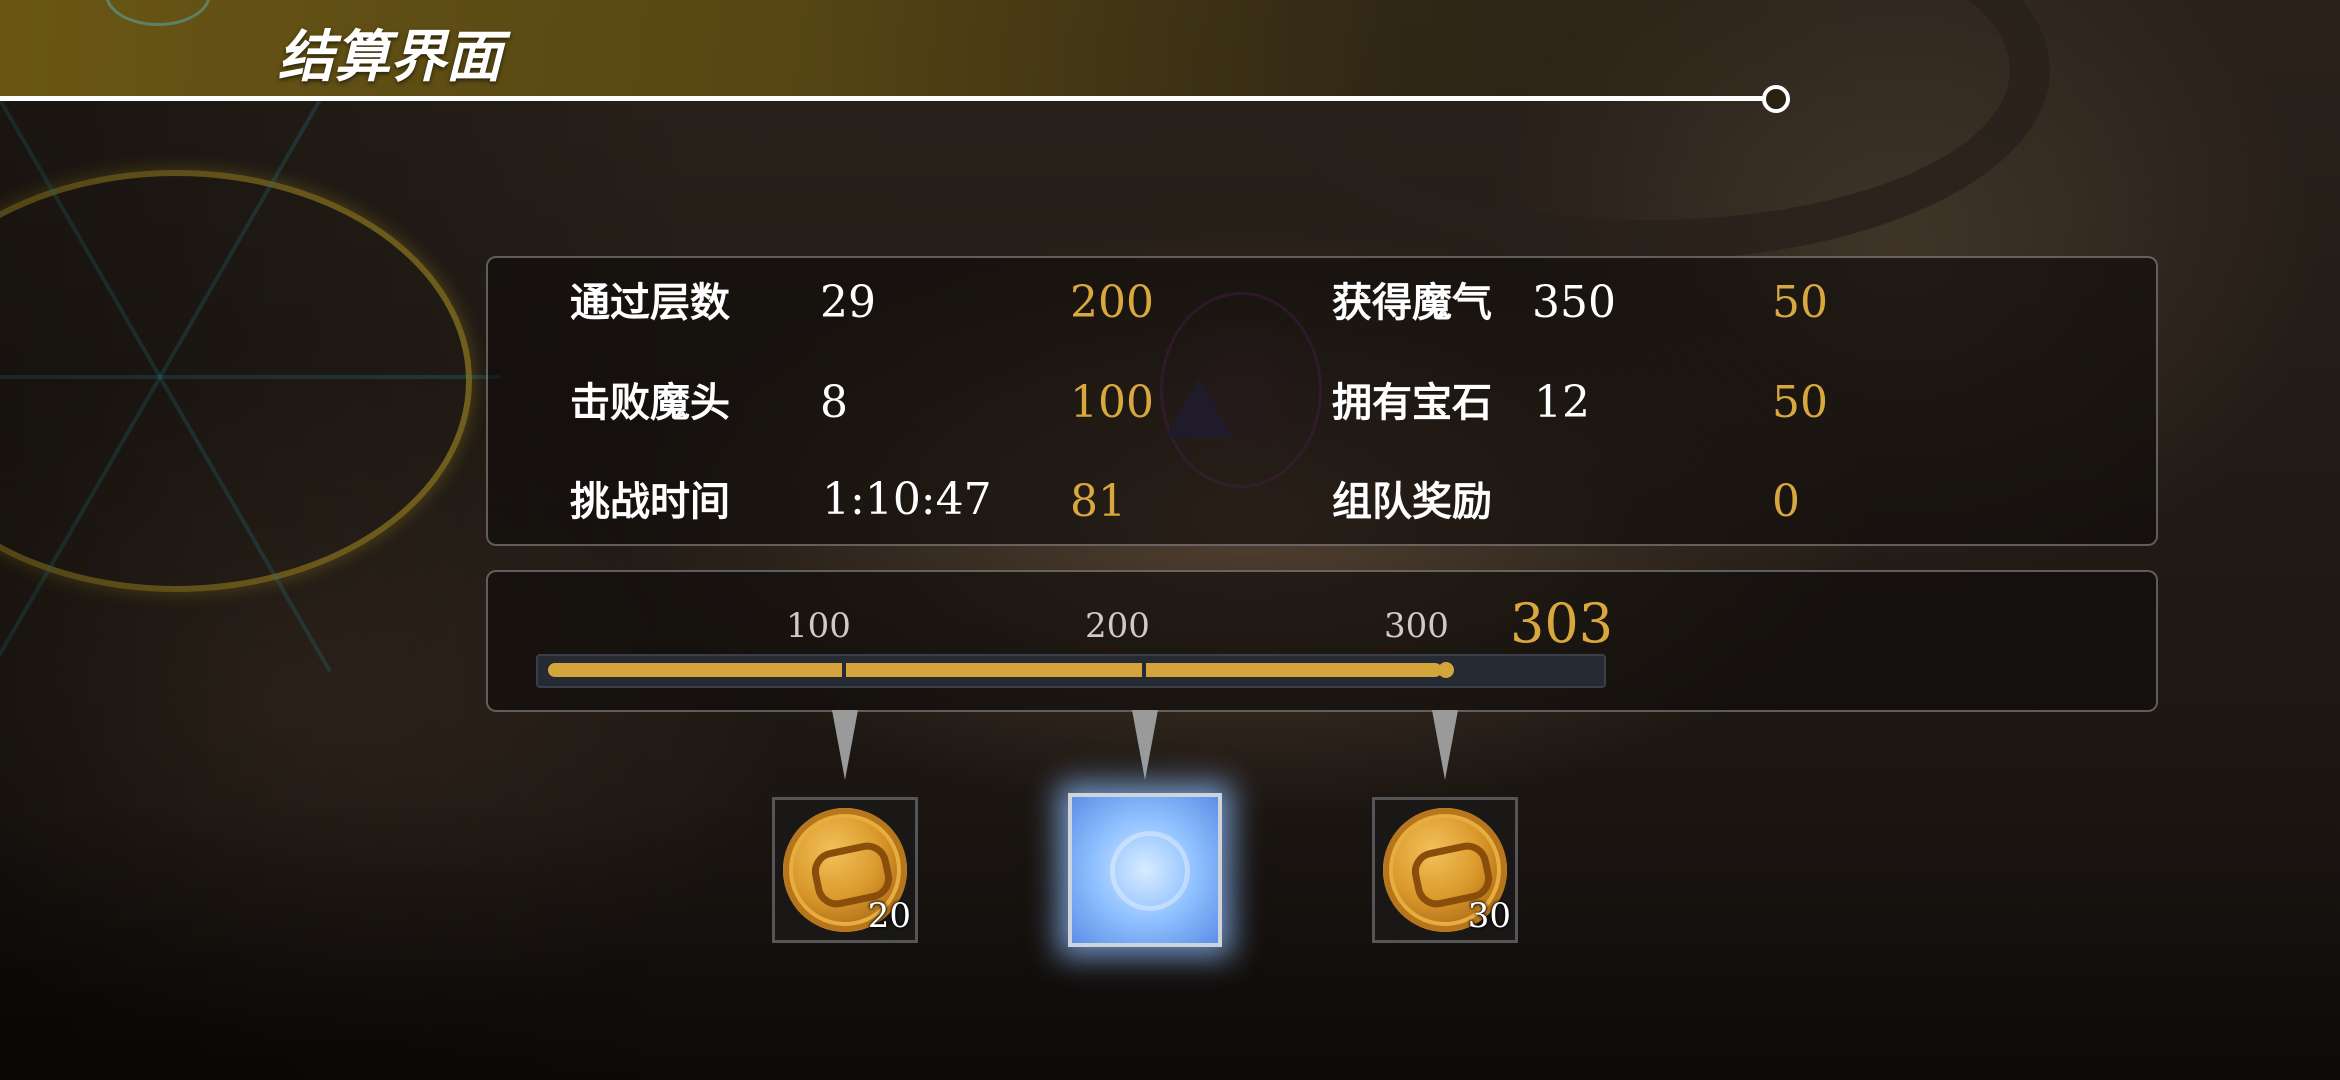  What do you see at coordinates (1412, 403) in the screenshot?
I see `stat-label: 拥有宝石` at bounding box center [1412, 403].